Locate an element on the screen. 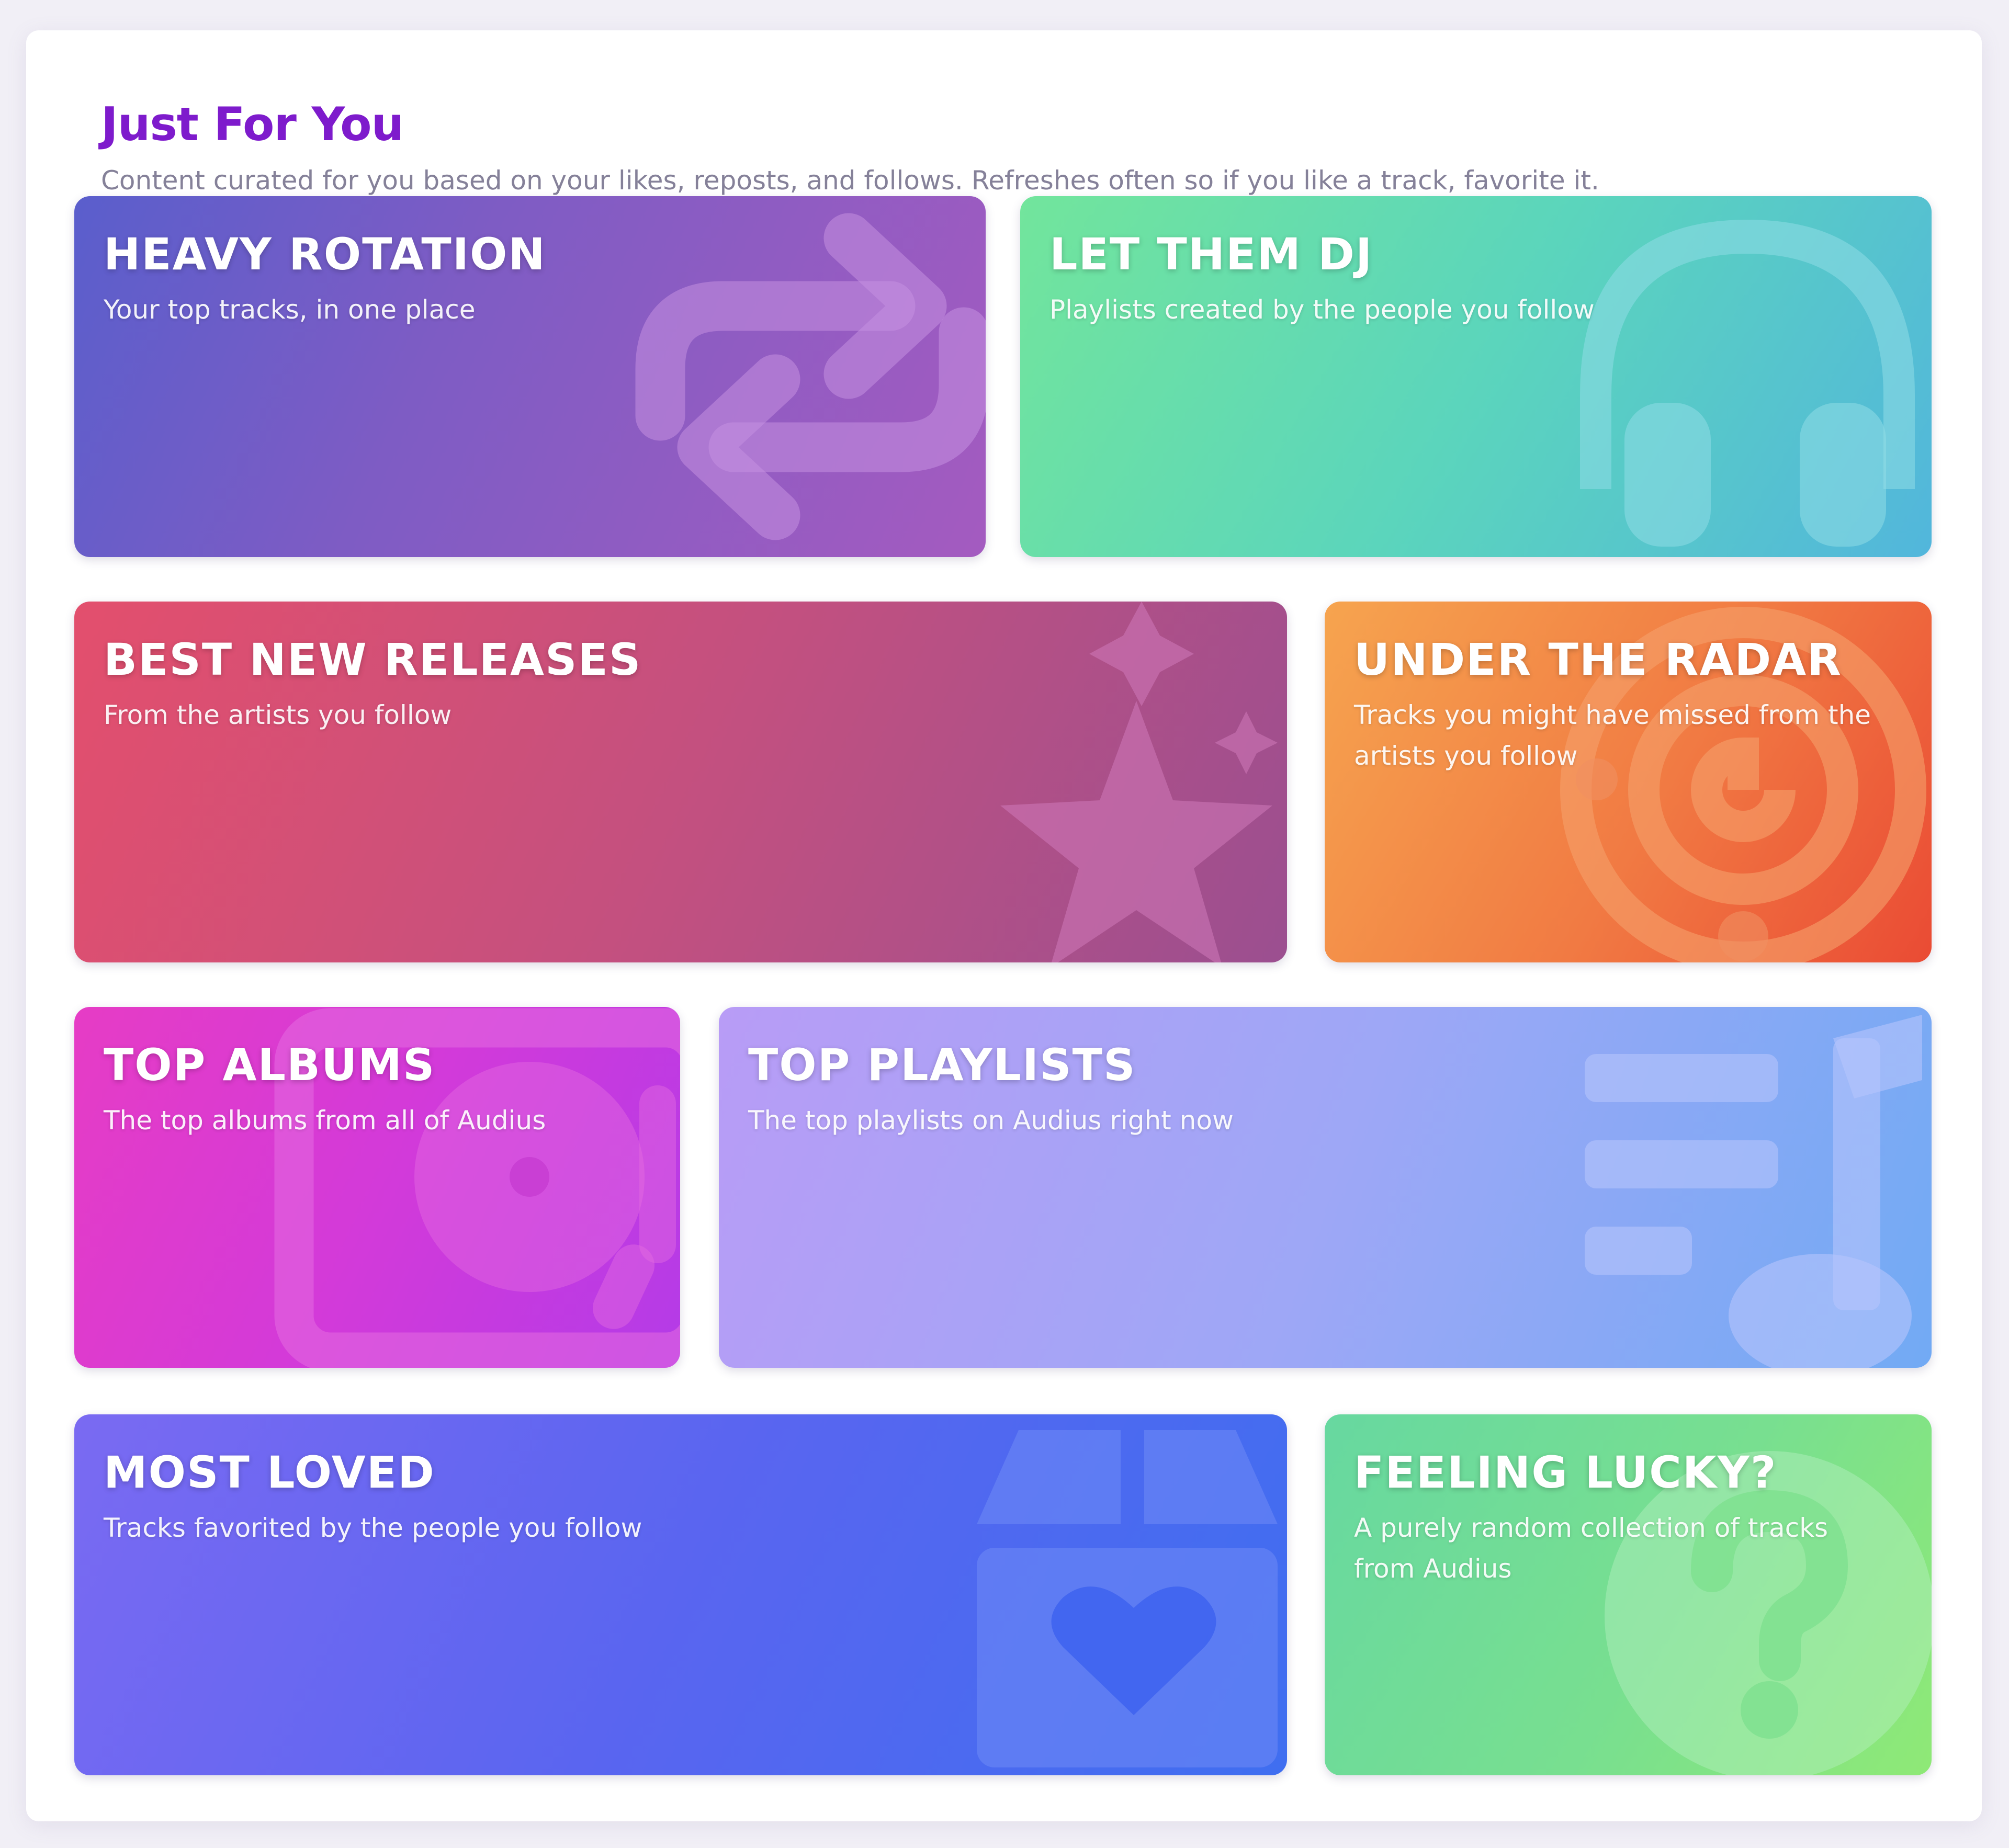  card-description: From the artists you follow is located at coordinates (278, 715).